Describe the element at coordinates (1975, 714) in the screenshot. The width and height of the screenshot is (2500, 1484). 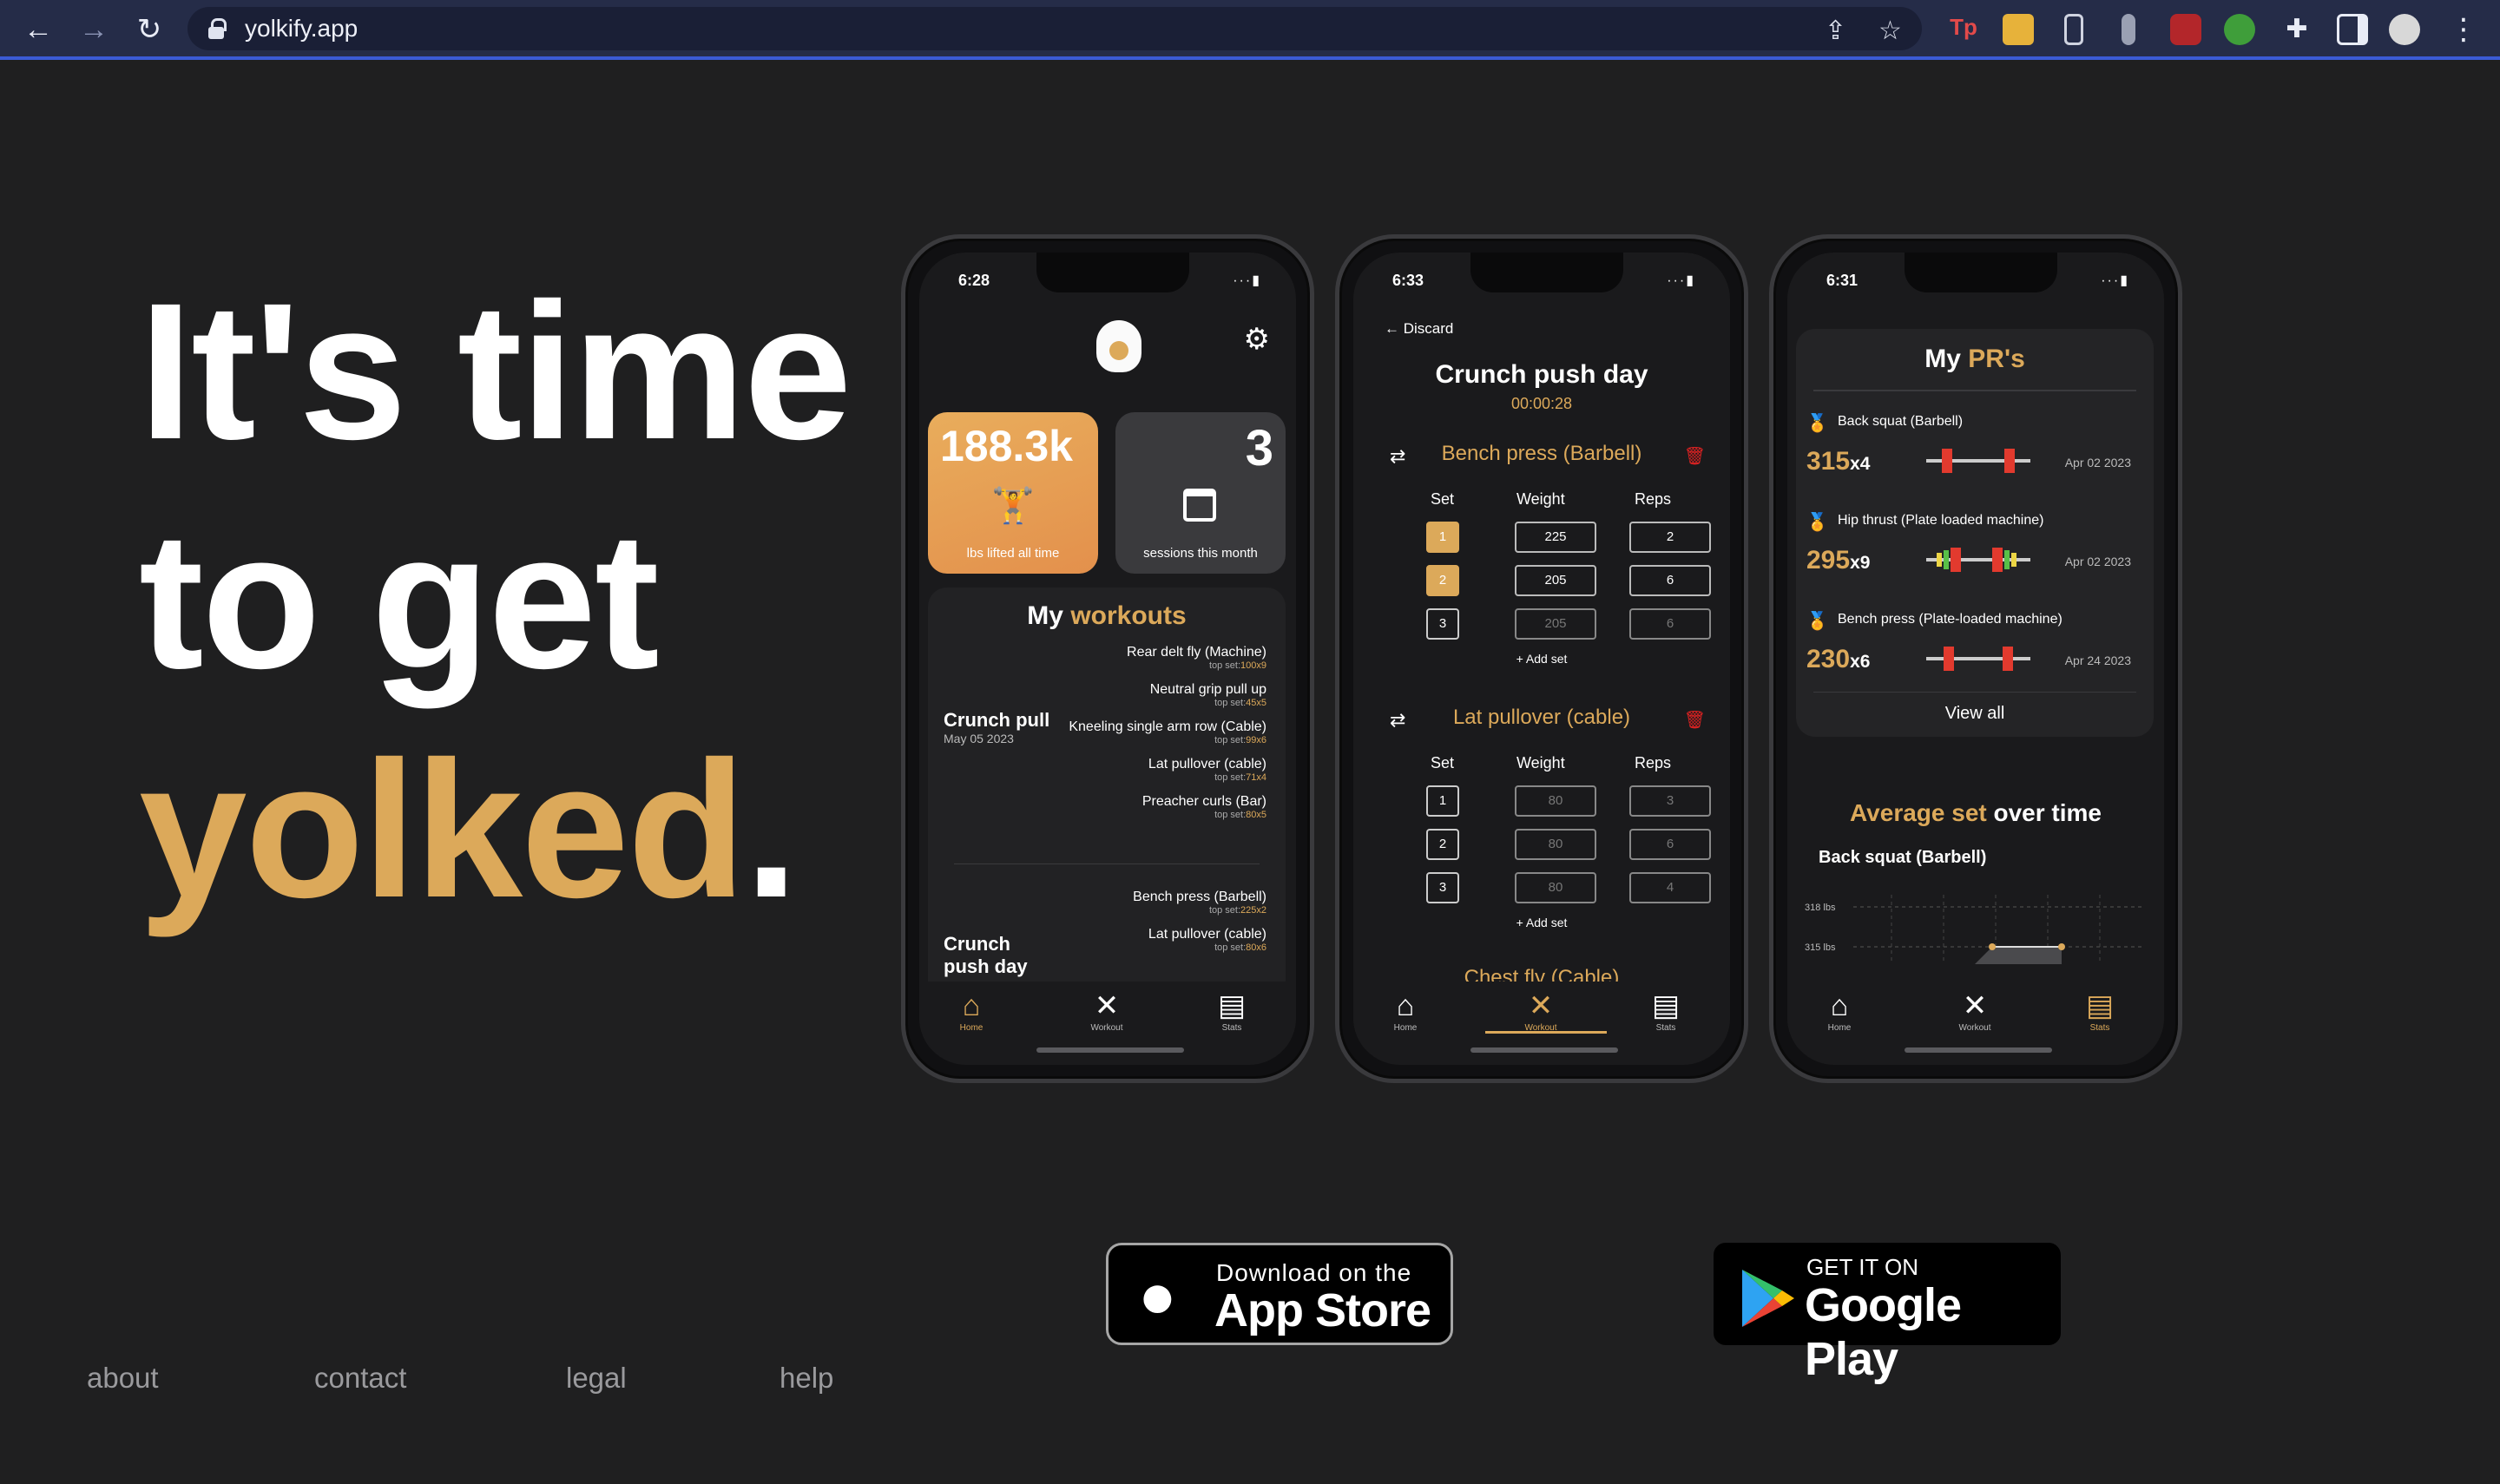
I see `view-all-link: View all` at that location.